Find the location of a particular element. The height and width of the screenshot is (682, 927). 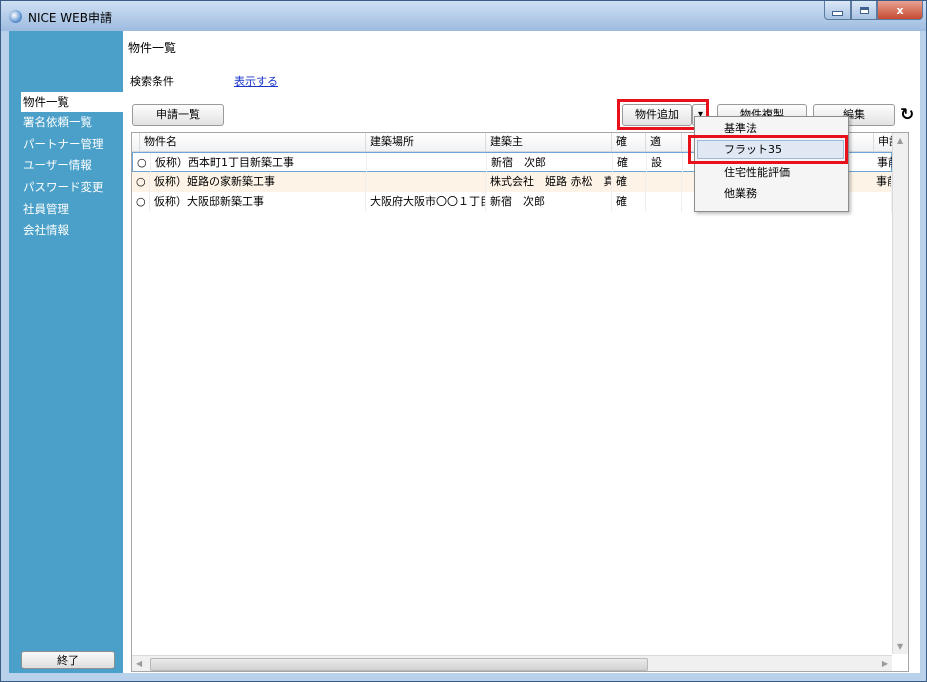

scroll-right-icon: ▶ is located at coordinates (885, 663).